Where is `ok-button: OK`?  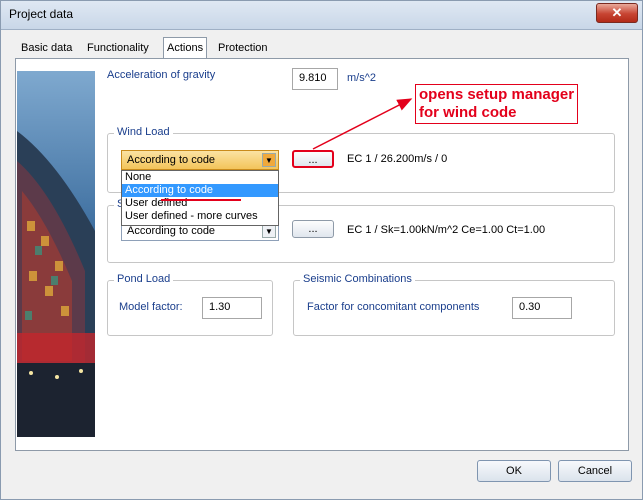
ok-button: OK is located at coordinates (514, 471).